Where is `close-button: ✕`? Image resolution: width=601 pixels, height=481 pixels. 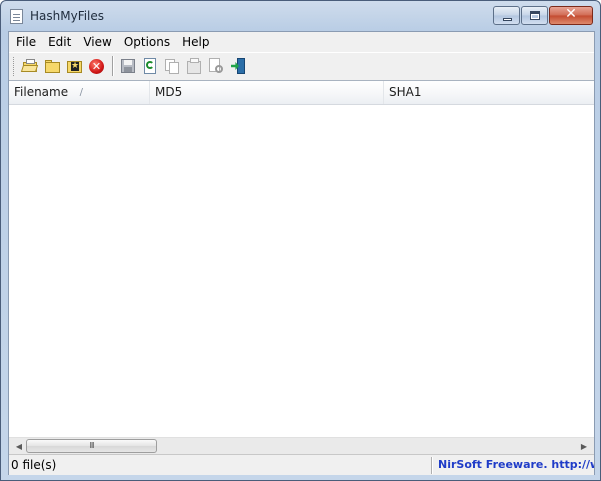 close-button: ✕ is located at coordinates (571, 15).